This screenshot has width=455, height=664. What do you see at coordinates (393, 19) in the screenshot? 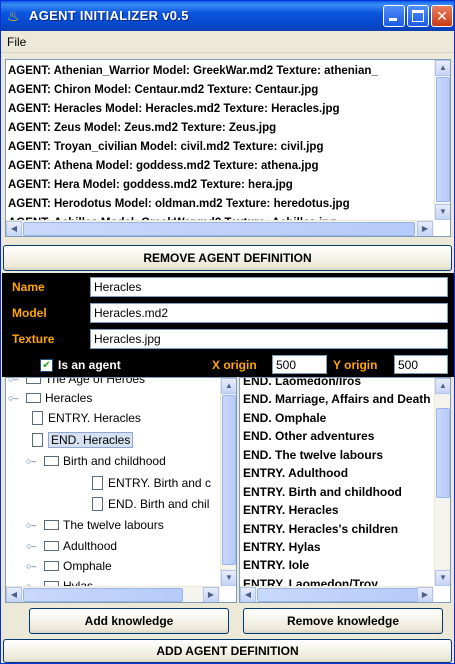
I see `minimize-icon` at bounding box center [393, 19].